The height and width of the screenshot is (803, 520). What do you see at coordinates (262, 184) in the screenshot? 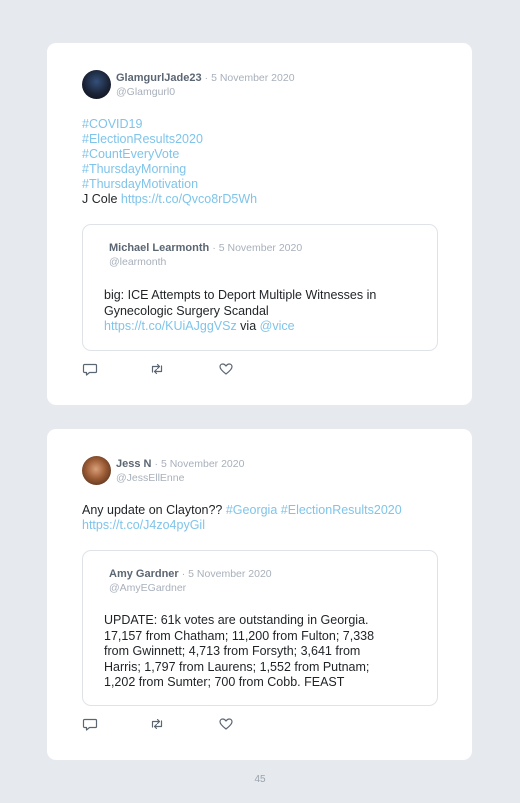
I see `text-line: #ThursdayMotivation` at bounding box center [262, 184].